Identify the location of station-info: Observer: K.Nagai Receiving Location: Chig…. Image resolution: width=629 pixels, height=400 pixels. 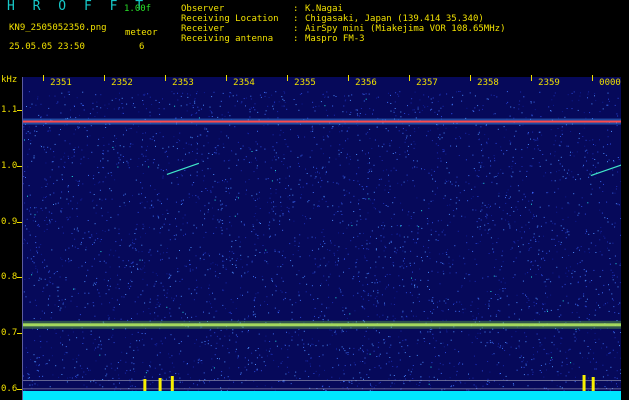
(343, 24).